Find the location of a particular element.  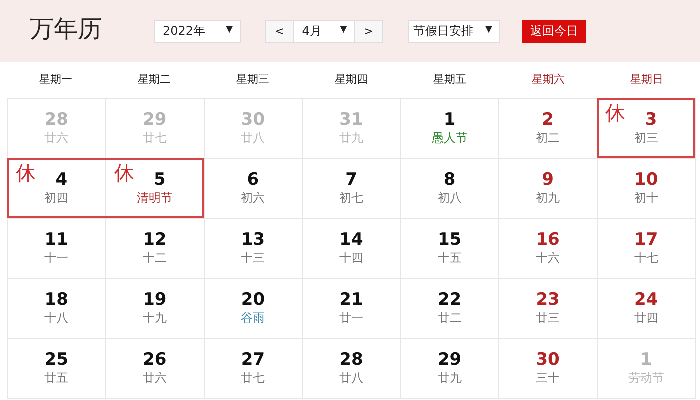

day-cell: 20 谷雨 is located at coordinates (253, 309).